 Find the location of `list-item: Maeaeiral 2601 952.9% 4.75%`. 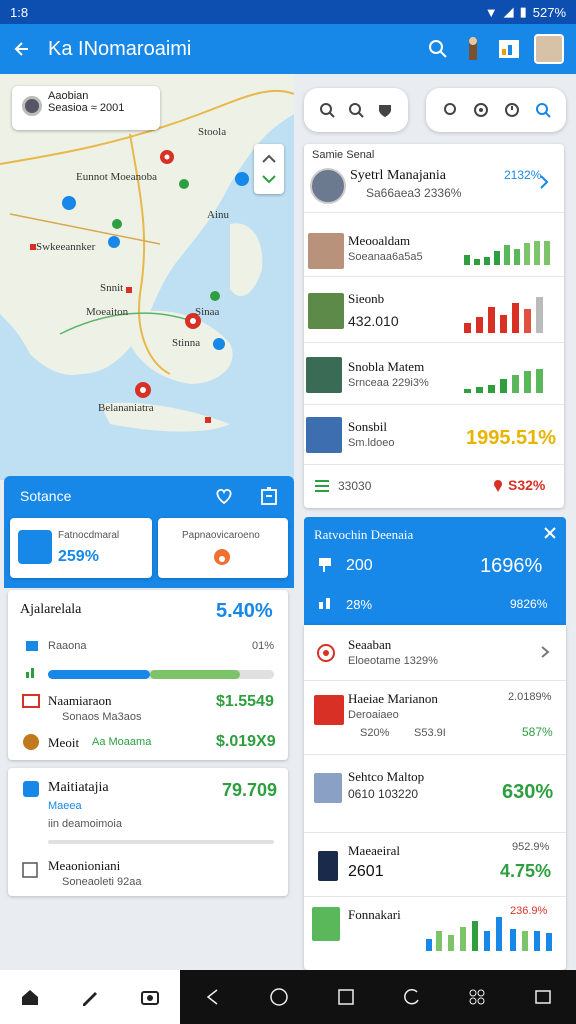

list-item: Maeaeiral 2601 952.9% 4.75% is located at coordinates (435, 864).